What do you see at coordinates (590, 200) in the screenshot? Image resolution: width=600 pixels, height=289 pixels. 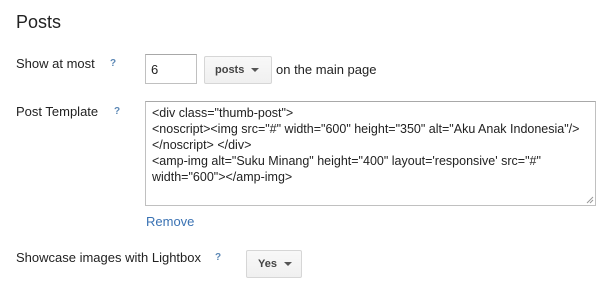 I see `resize-handle-icon` at bounding box center [590, 200].